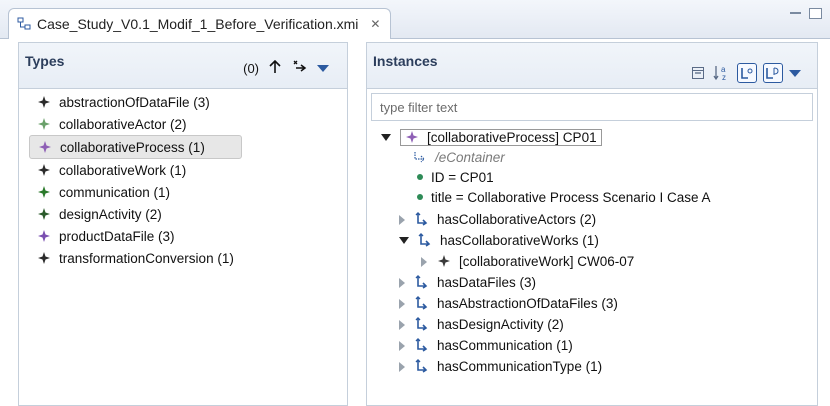  I want to click on type-list-item: abstractionOfDataFile (3), so click(135, 102).